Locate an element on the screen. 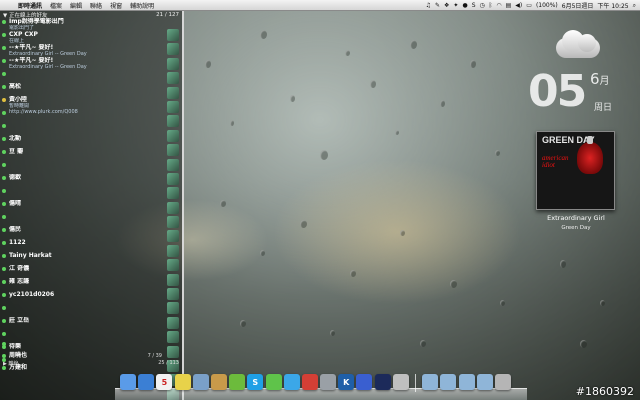 The image size is (640, 400). wifi-icon: ◠ is located at coordinates (498, 5).